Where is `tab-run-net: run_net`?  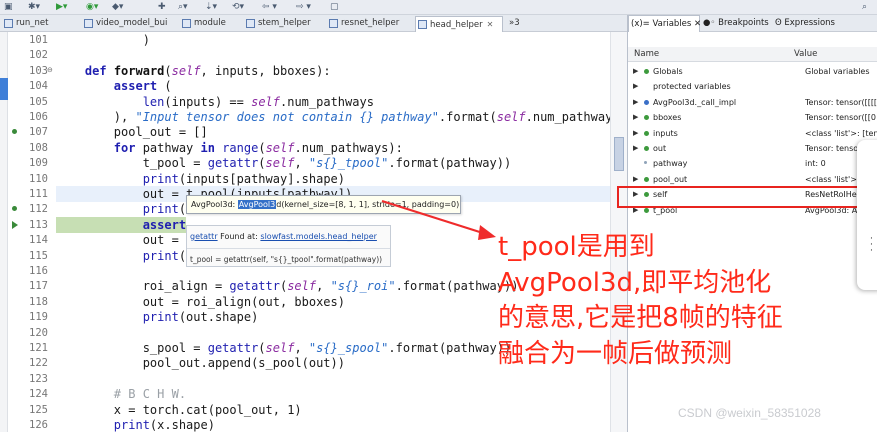
tab-run-net: run_net is located at coordinates (36, 23).